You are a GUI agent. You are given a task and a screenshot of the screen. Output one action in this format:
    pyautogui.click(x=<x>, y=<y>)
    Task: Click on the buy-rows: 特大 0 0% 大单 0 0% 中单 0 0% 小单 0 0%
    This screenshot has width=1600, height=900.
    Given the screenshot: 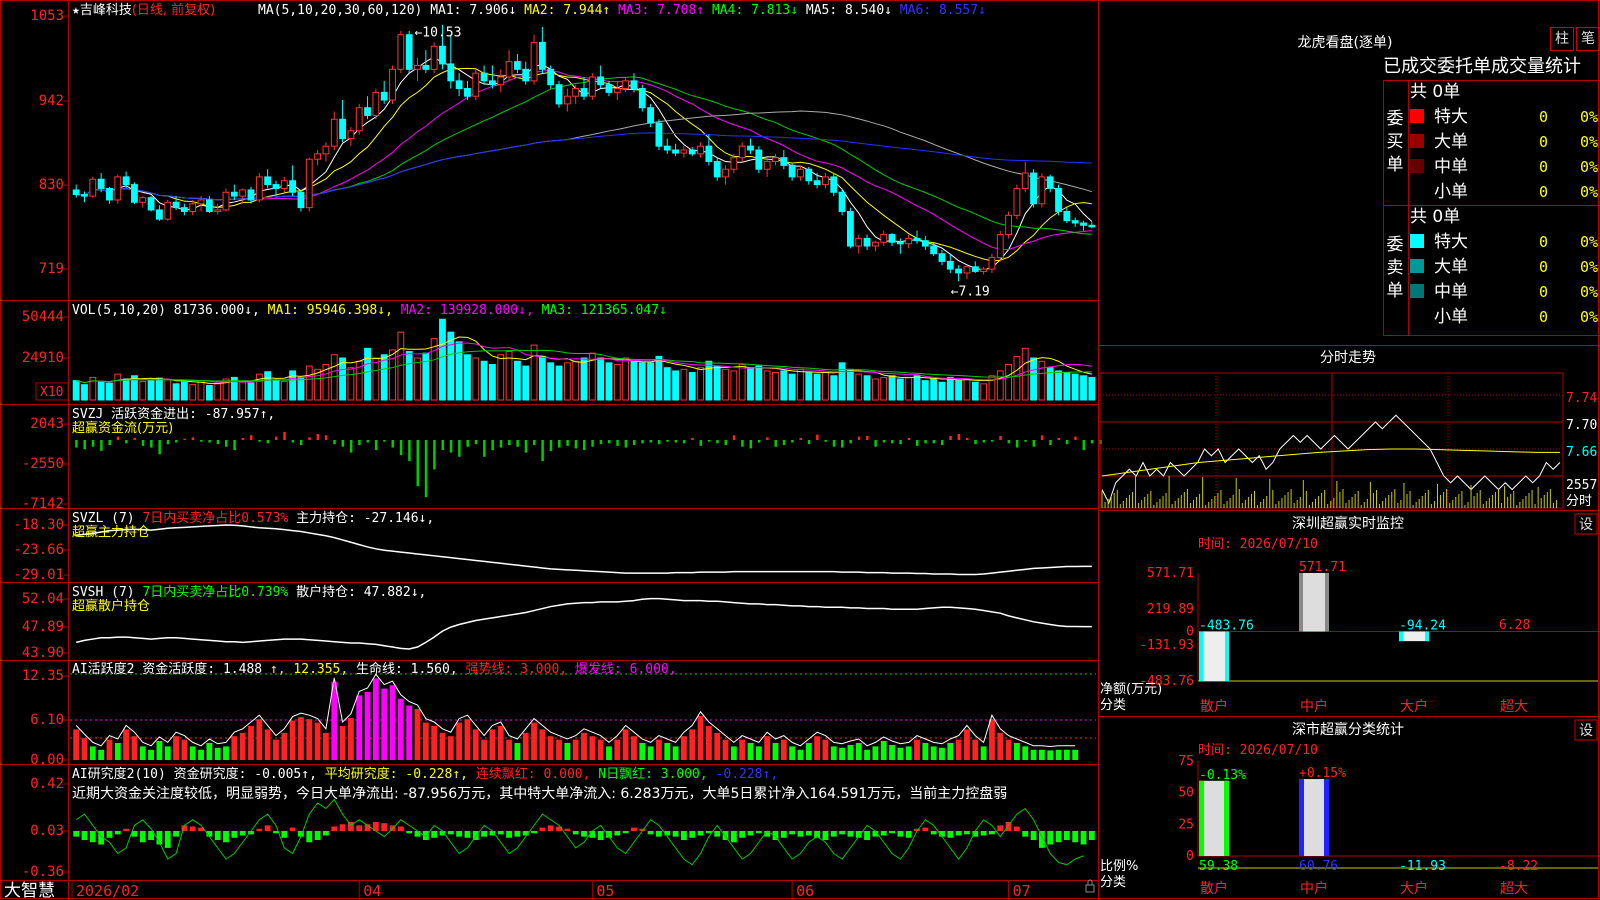 What is the action you would take?
    pyautogui.click(x=1504, y=154)
    